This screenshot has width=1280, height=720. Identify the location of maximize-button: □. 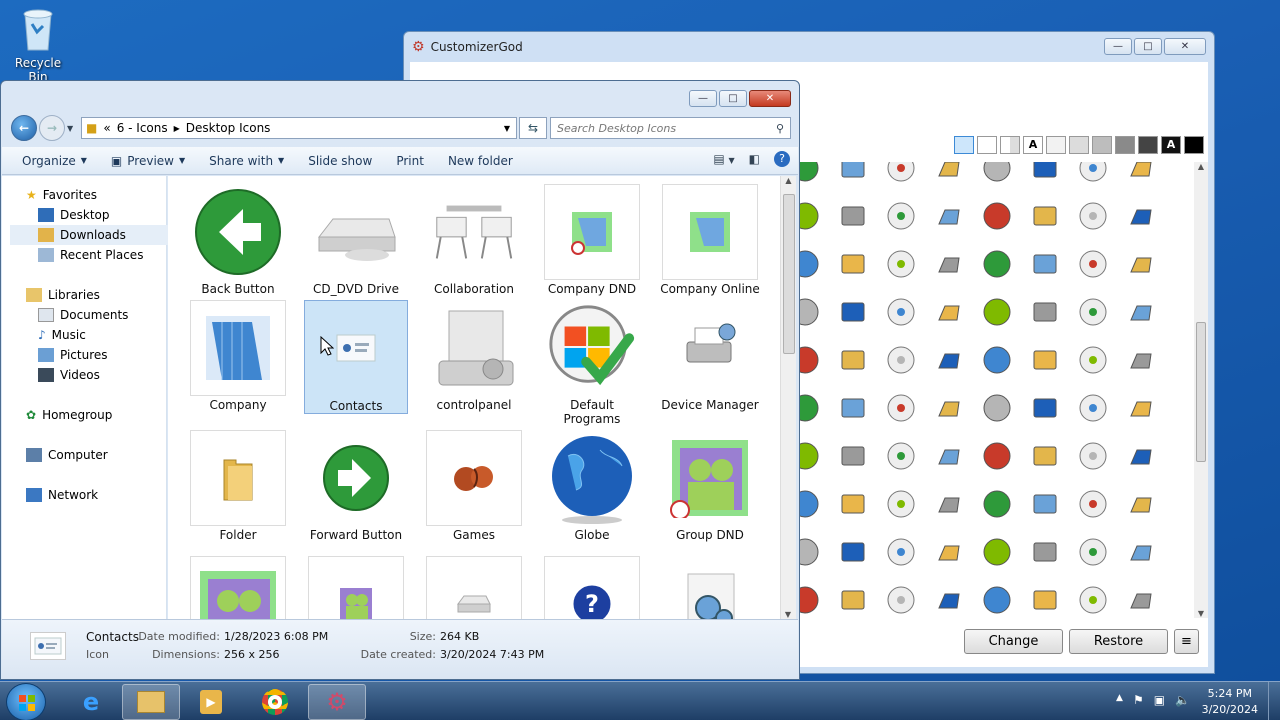
(1148, 46).